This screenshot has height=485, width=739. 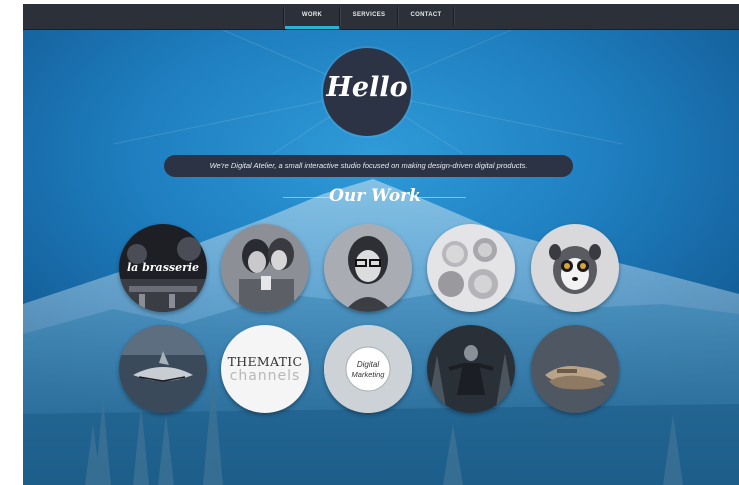 I want to click on lemur-photo, so click(x=575, y=268).